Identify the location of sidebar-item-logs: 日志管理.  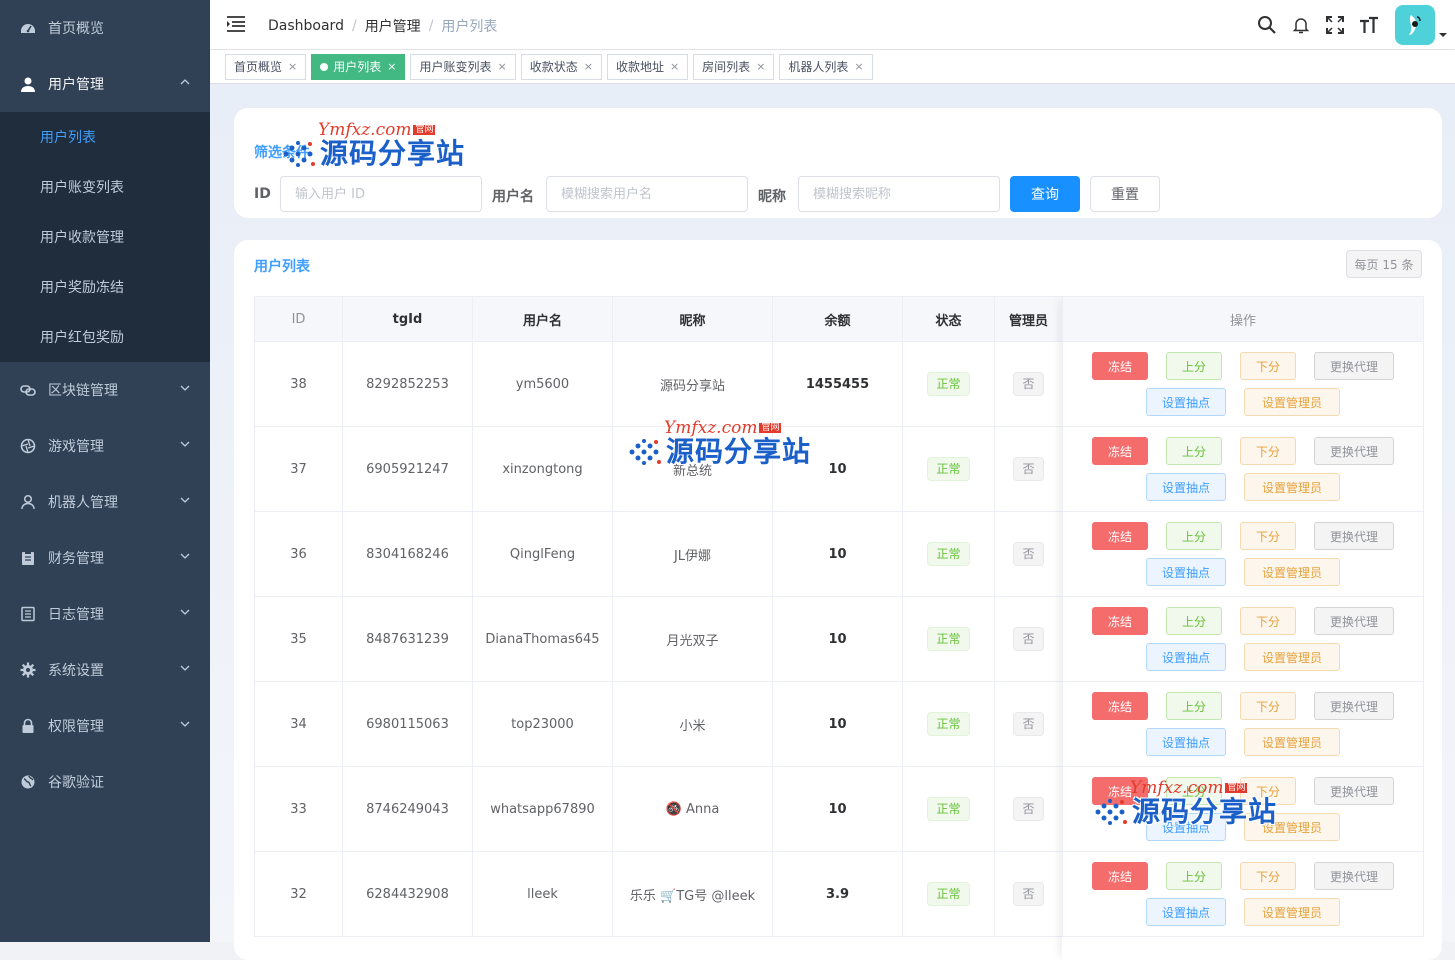
(105, 614).